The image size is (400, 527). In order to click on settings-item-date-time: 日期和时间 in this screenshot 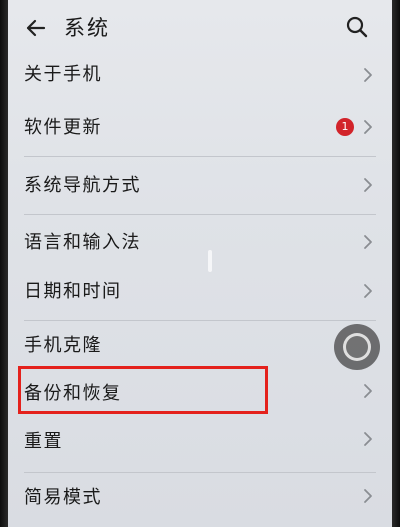, I will do `click(200, 293)`.